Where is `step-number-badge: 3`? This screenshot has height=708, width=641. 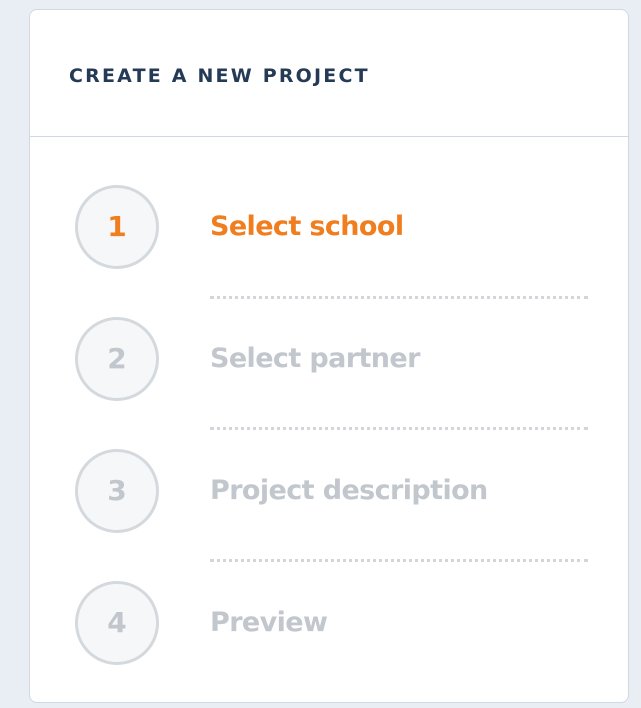
step-number-badge: 3 is located at coordinates (117, 491).